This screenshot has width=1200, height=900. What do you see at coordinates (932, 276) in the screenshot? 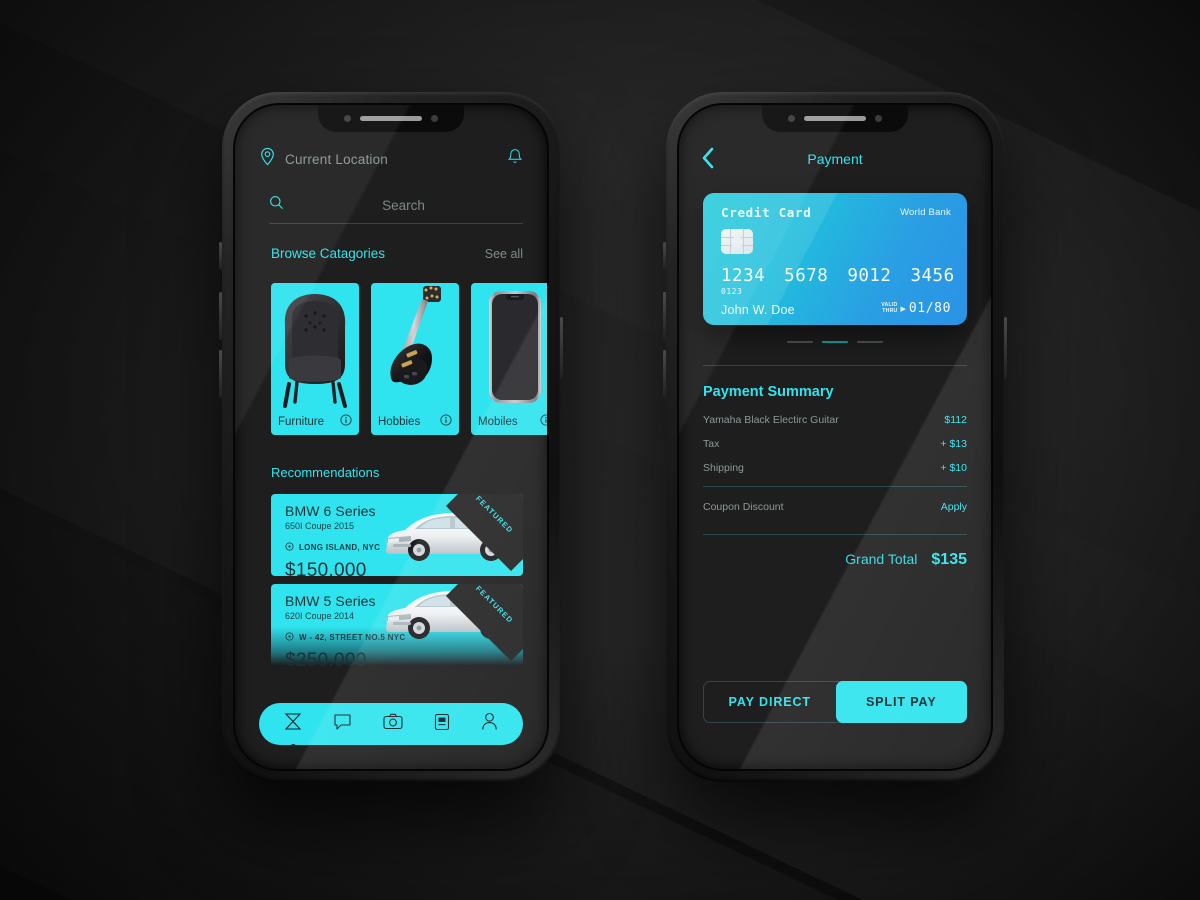
I see `card-number-group-4: 3456` at bounding box center [932, 276].